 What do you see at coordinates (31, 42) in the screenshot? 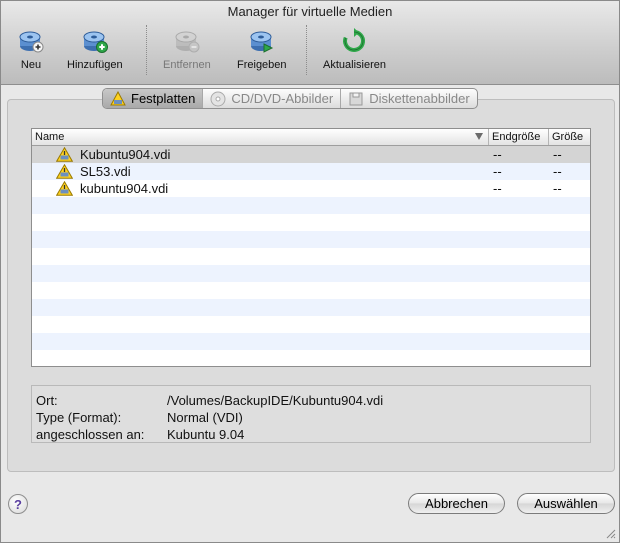
I see `new-disk-icon` at bounding box center [31, 42].